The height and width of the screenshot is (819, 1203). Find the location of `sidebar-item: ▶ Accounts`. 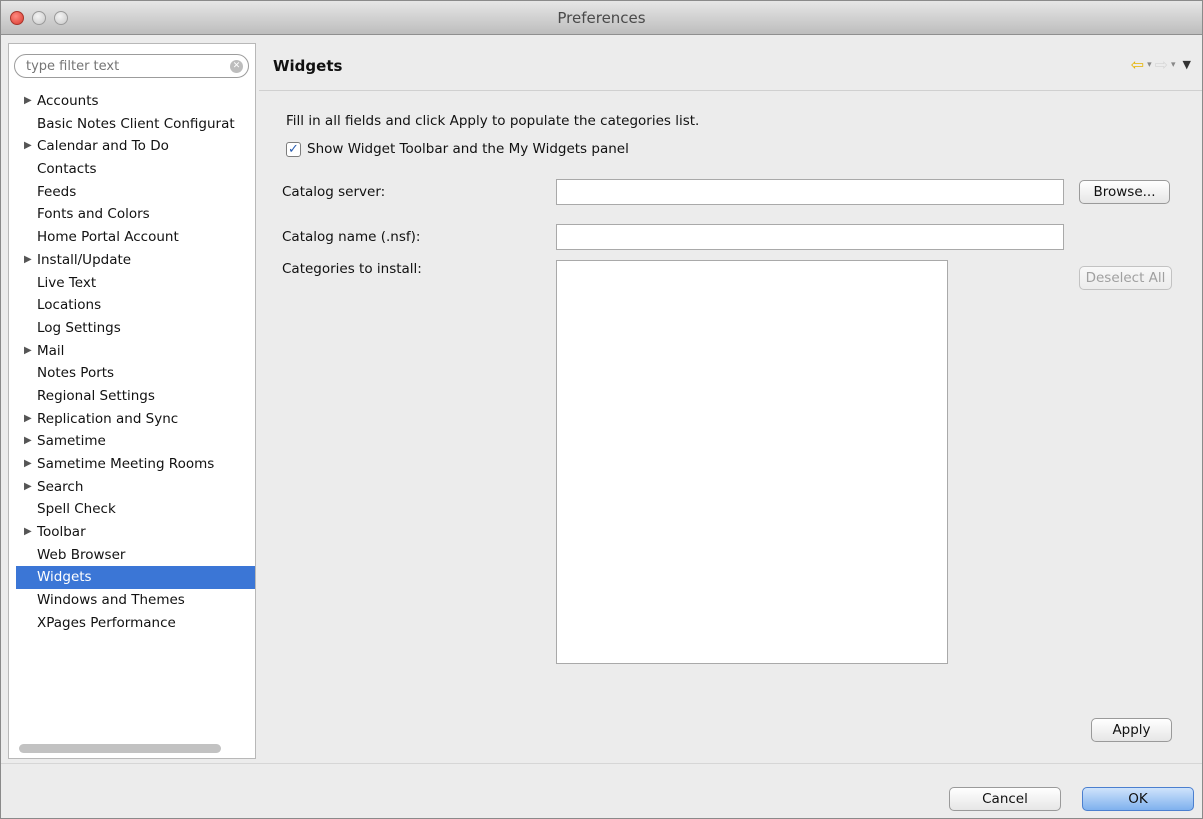

sidebar-item: ▶ Accounts is located at coordinates (139, 101).